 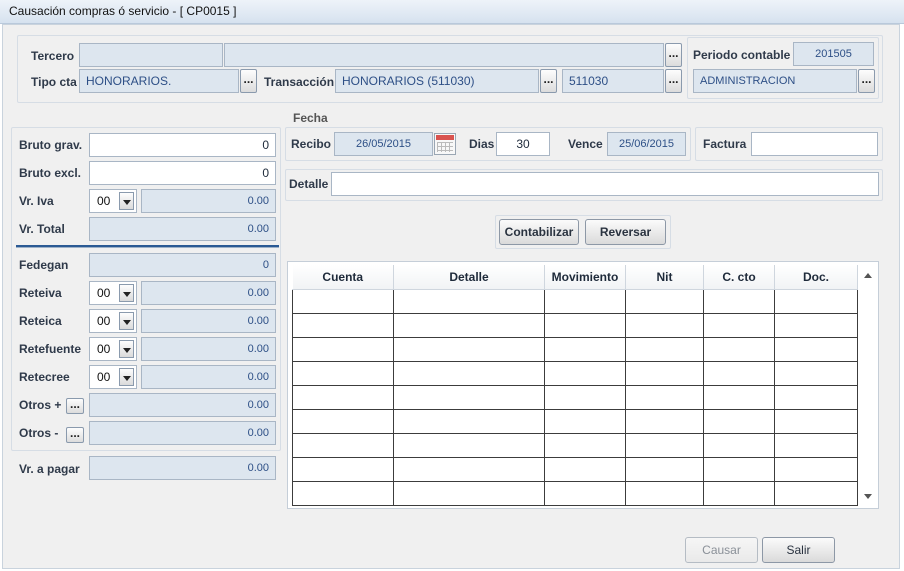 I want to click on scroll-up-icon, so click(x=868, y=275).